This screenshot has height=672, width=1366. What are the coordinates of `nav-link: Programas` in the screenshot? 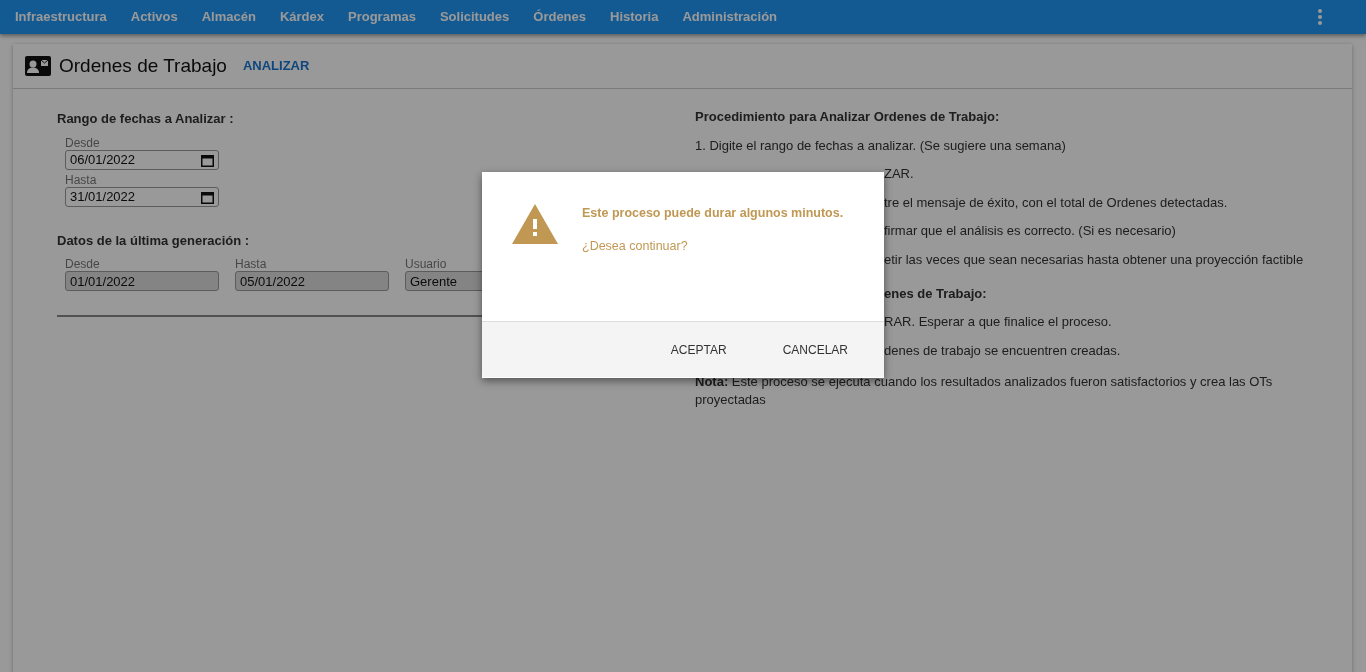 It's located at (382, 17).